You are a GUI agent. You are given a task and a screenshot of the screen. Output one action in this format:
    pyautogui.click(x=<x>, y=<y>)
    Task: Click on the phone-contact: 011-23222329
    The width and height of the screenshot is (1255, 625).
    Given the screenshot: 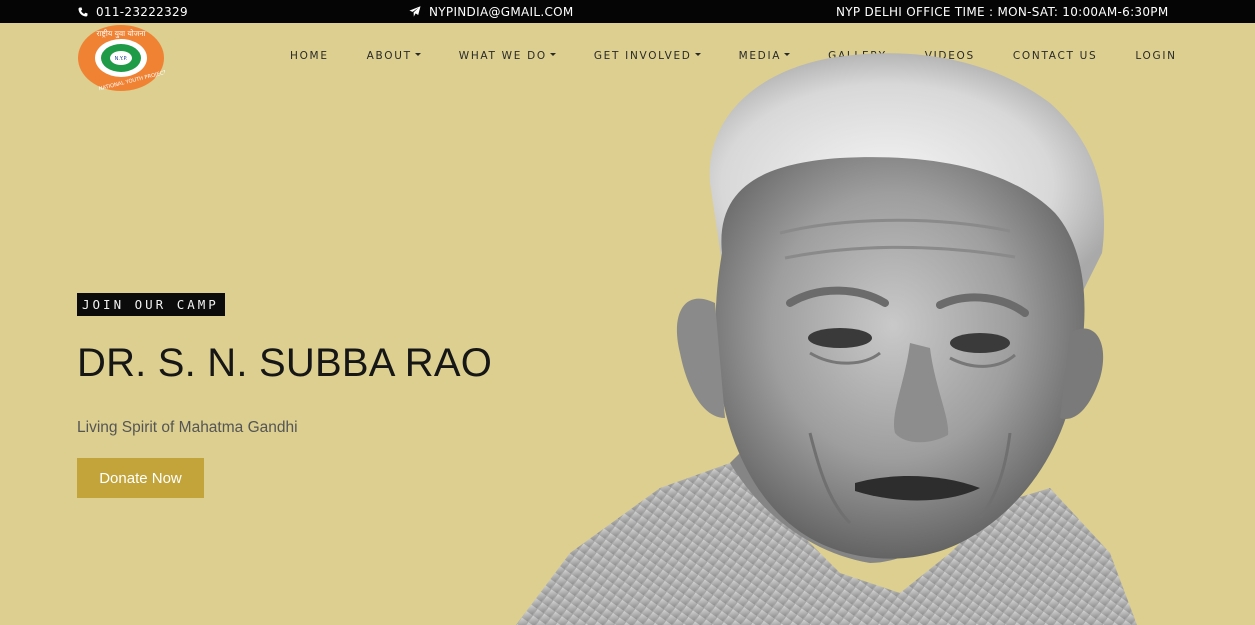 What is the action you would take?
    pyautogui.click(x=133, y=11)
    